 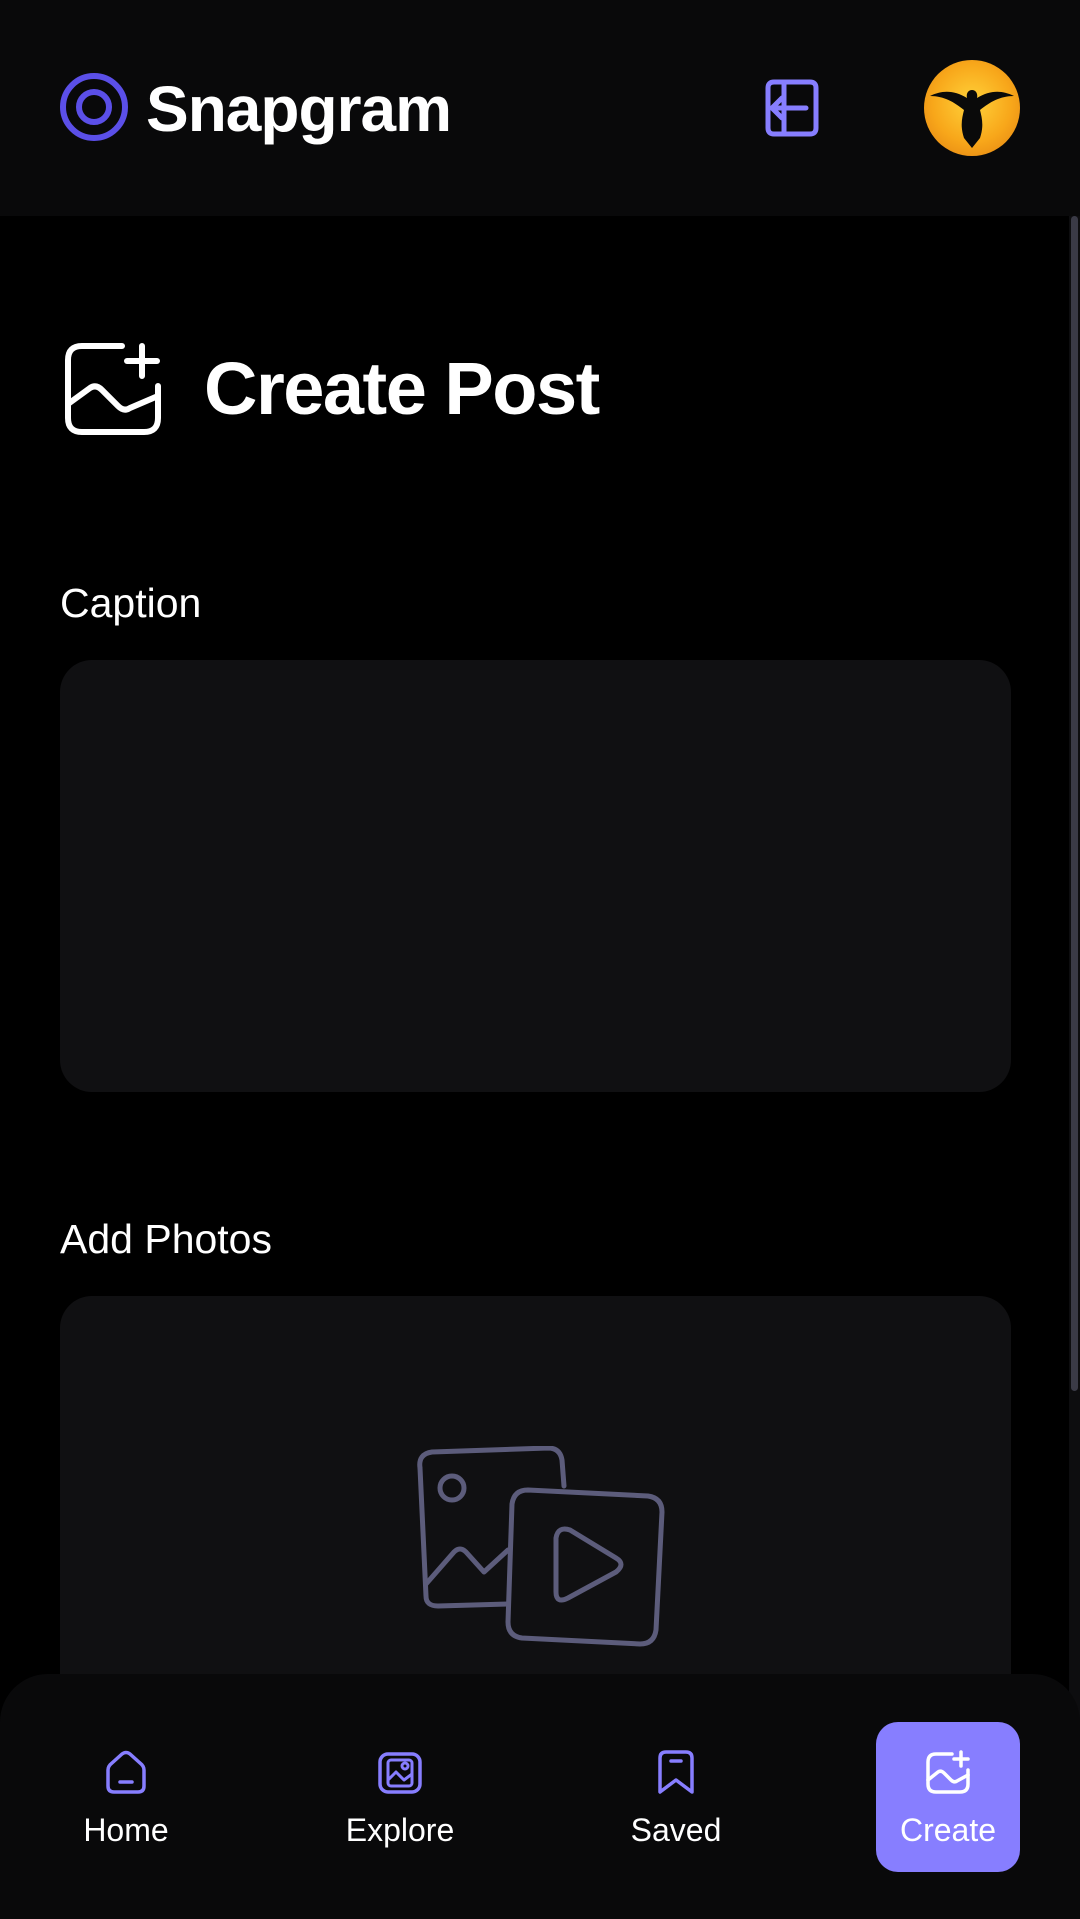 What do you see at coordinates (400, 1830) in the screenshot?
I see `nav-label: Explore` at bounding box center [400, 1830].